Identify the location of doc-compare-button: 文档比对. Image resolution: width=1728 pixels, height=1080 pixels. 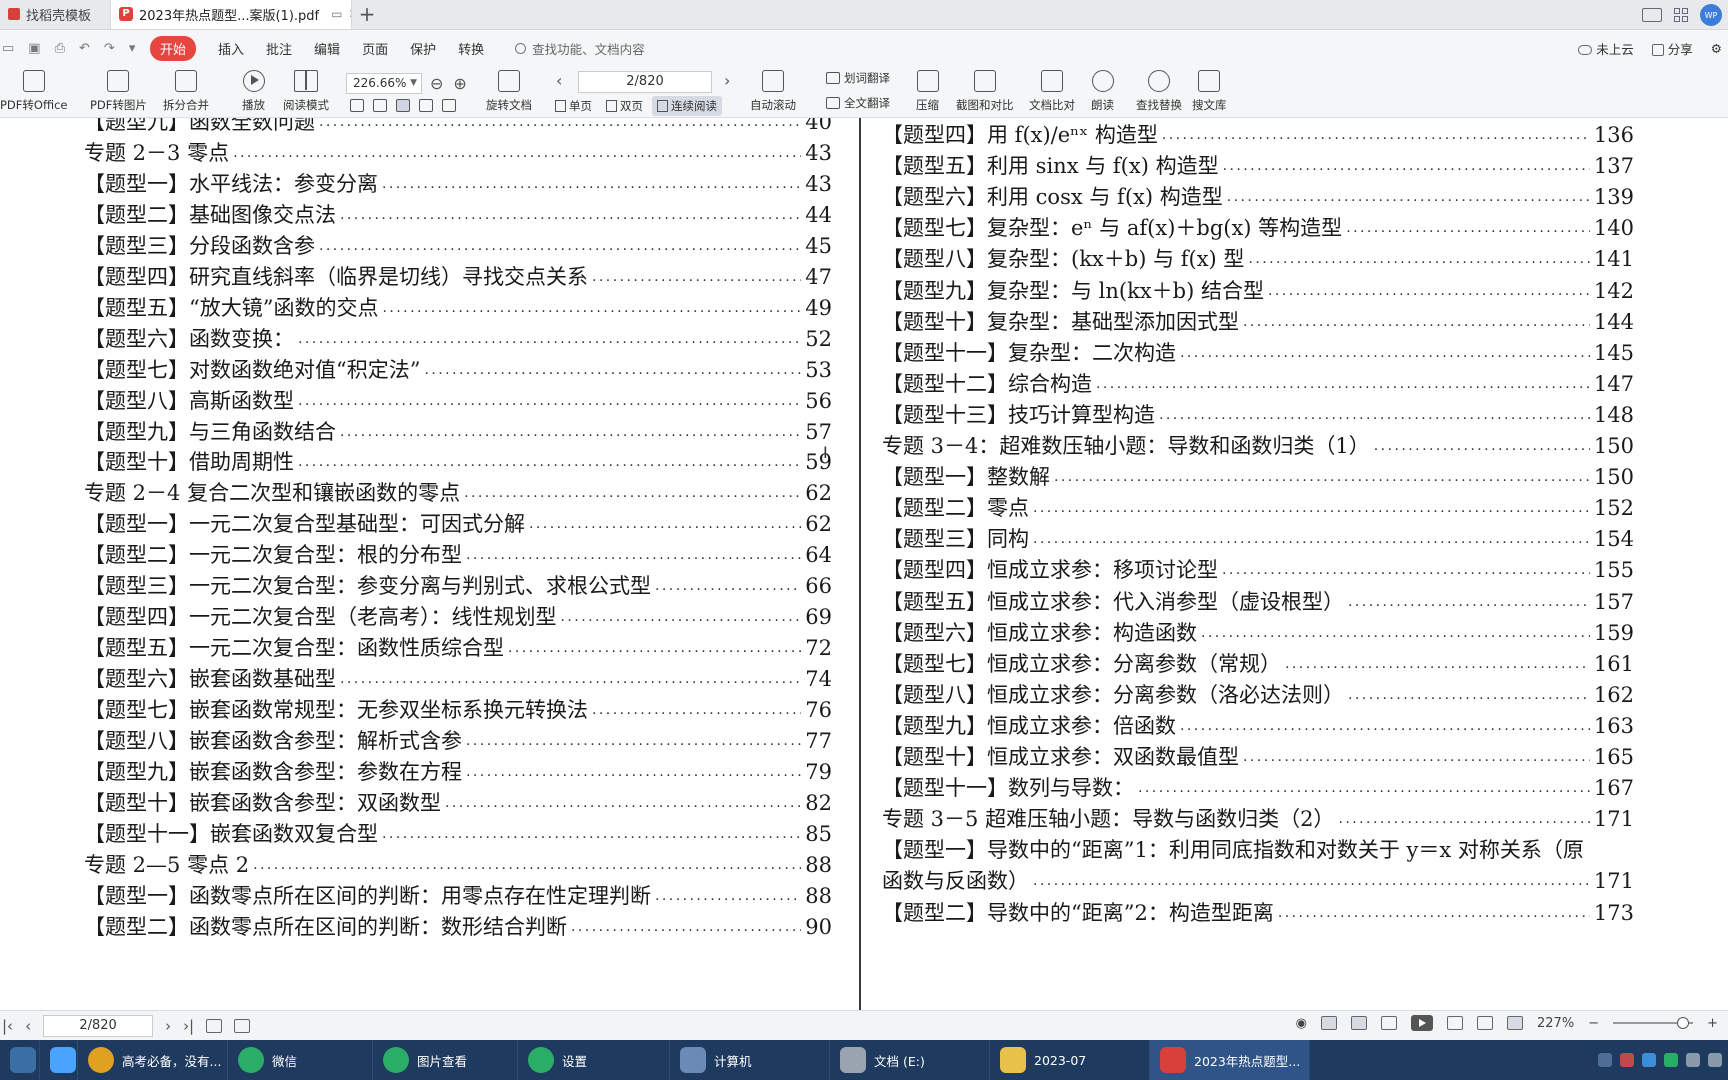
(1052, 91).